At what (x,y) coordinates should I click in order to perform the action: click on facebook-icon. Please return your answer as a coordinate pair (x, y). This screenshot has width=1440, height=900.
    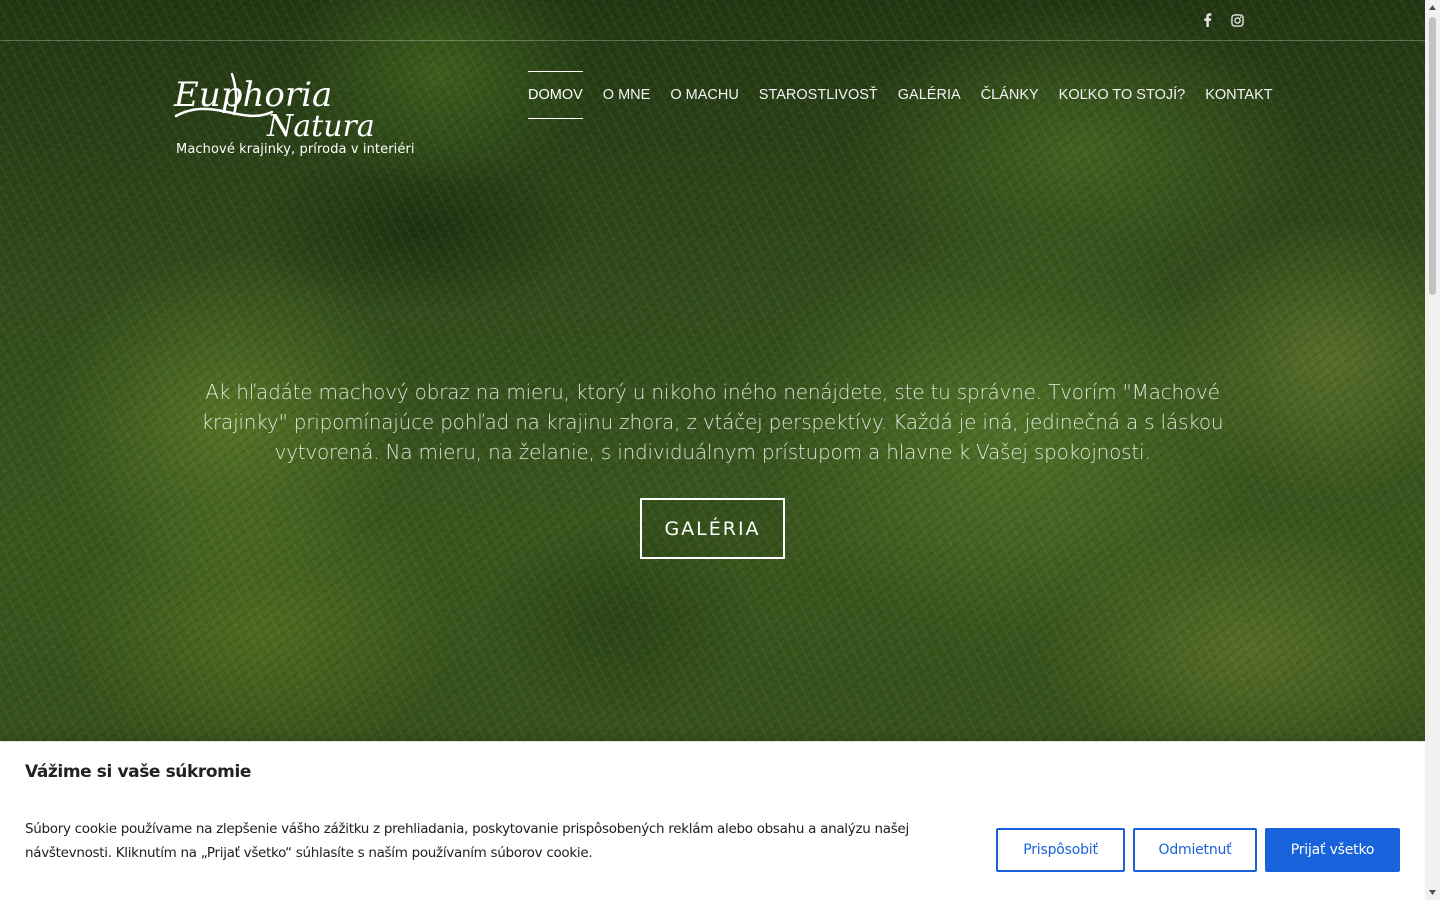
    Looking at the image, I should click on (1207, 20).